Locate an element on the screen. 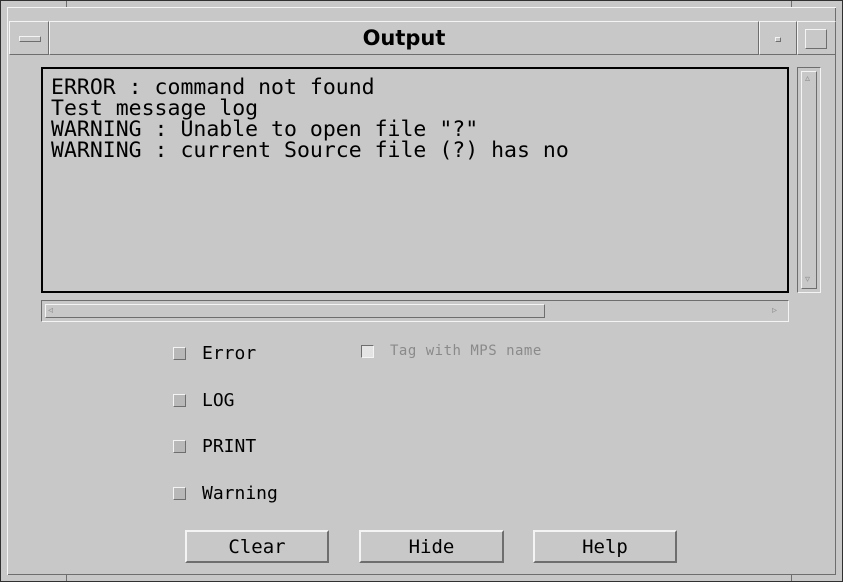  minimize-icon is located at coordinates (778, 39).